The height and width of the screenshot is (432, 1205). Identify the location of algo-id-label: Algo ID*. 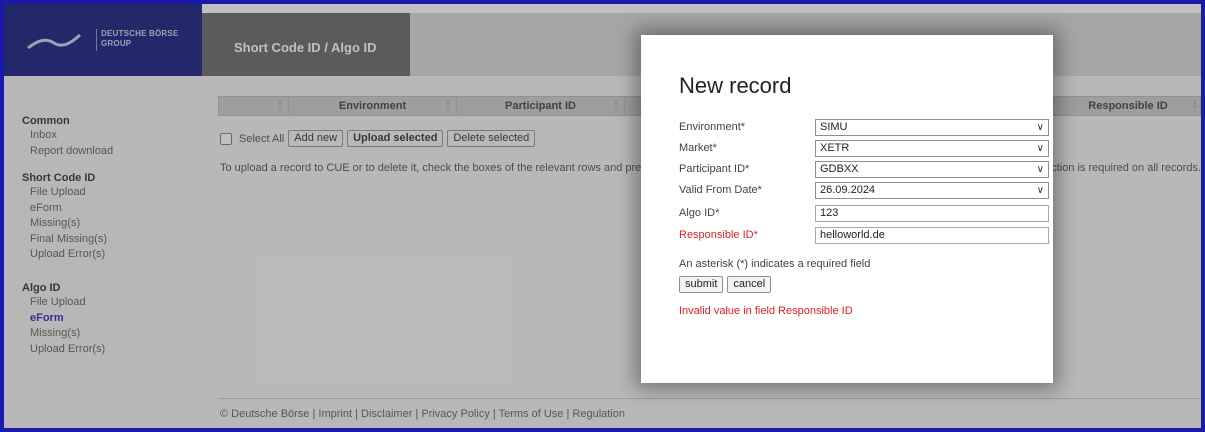
(699, 213).